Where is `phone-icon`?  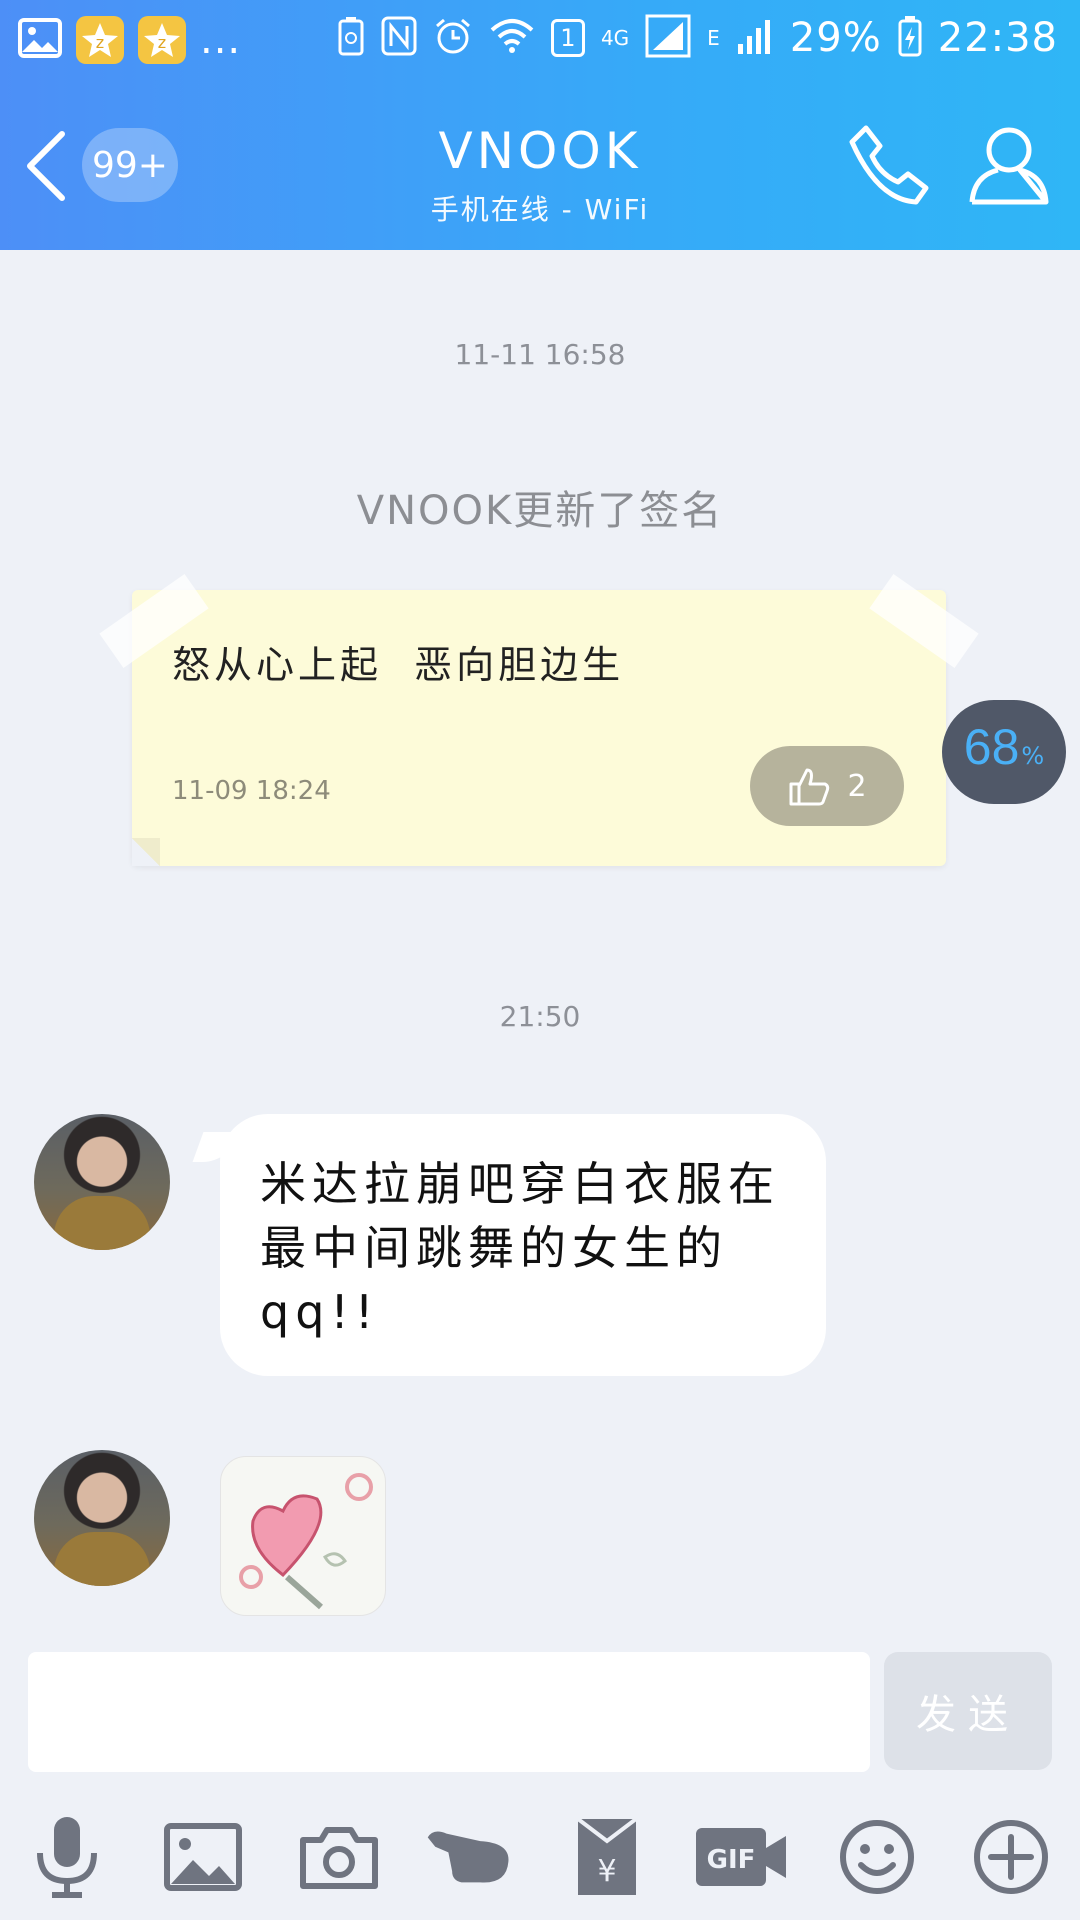
phone-icon is located at coordinates (889, 165).